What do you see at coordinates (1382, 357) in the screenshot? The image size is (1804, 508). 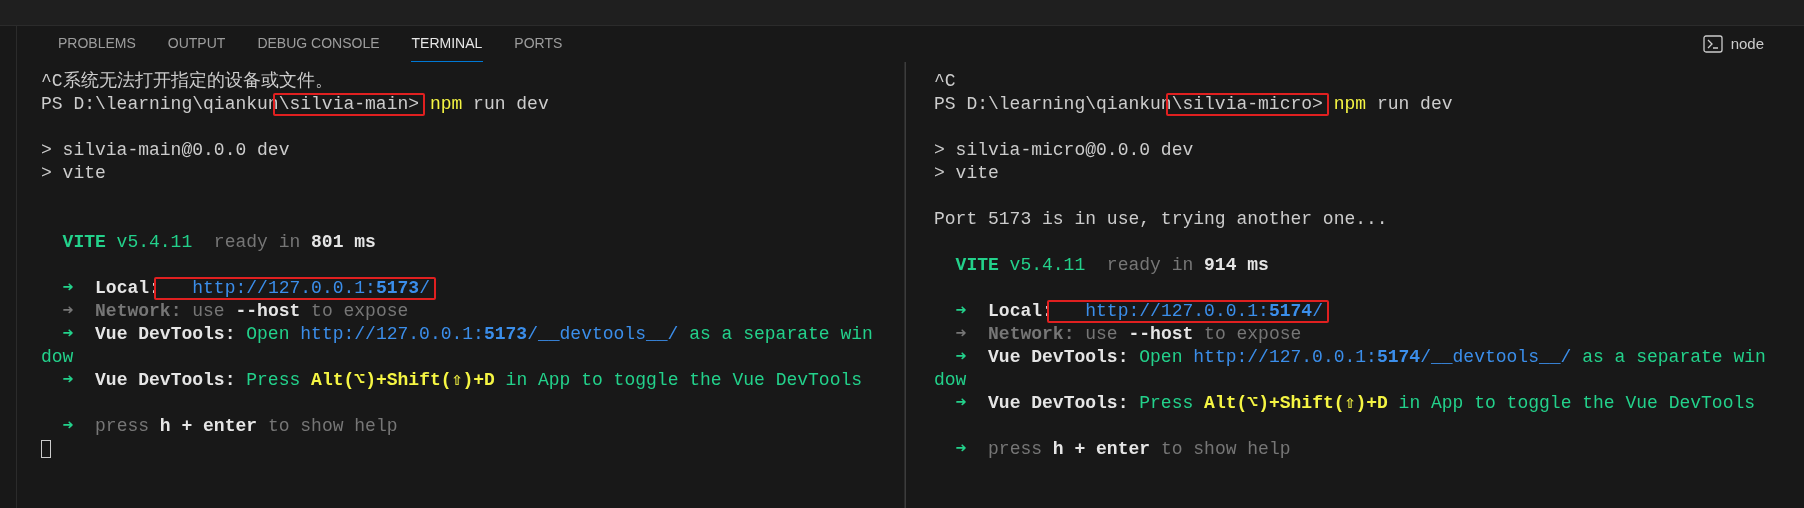 I see `url-link: http://127.0.0.1:5174/__devtools__/` at bounding box center [1382, 357].